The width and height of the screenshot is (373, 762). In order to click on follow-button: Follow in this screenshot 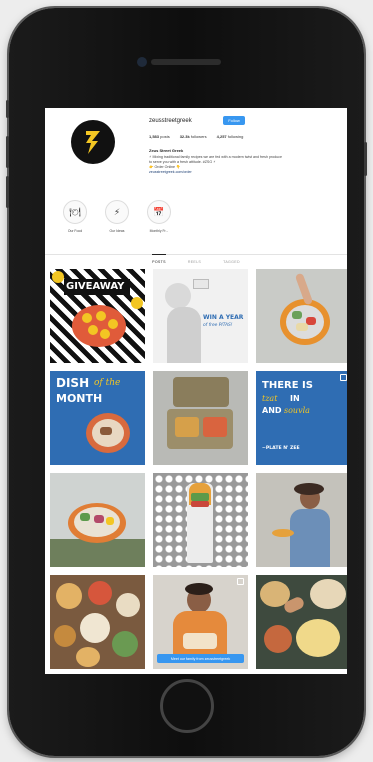, I will do `click(234, 120)`.